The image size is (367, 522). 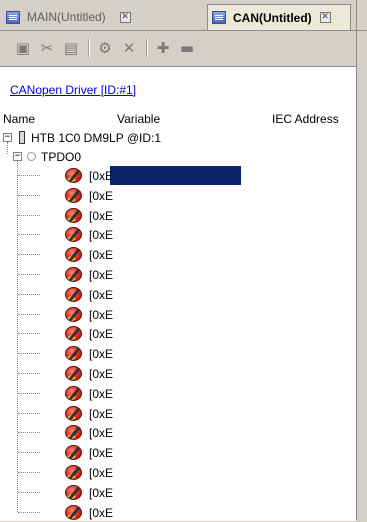 What do you see at coordinates (104, 17) in the screenshot?
I see `tab-main: MAIN(Untitled) ✕` at bounding box center [104, 17].